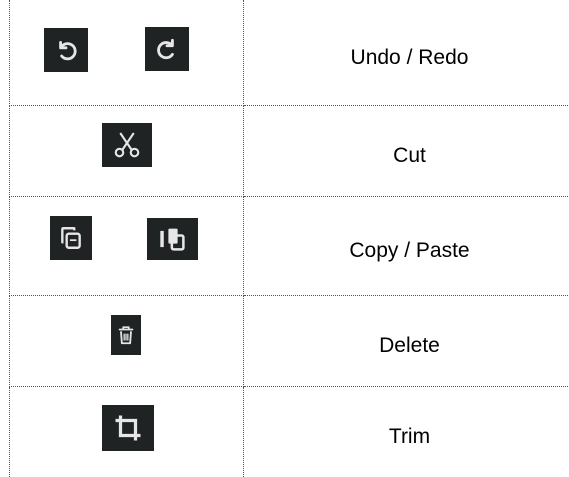 The height and width of the screenshot is (477, 569). I want to click on row-label: Cut, so click(406, 151).